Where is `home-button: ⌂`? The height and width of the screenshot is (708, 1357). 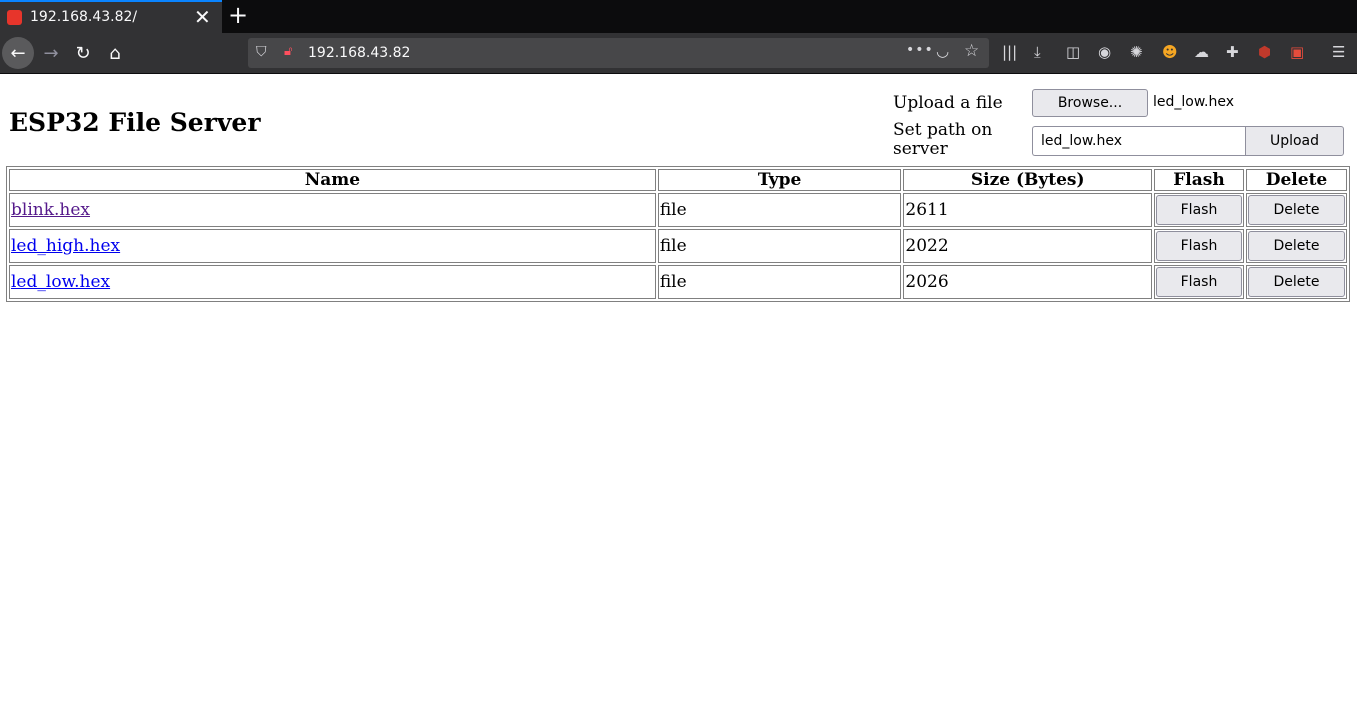
home-button: ⌂ is located at coordinates (115, 53).